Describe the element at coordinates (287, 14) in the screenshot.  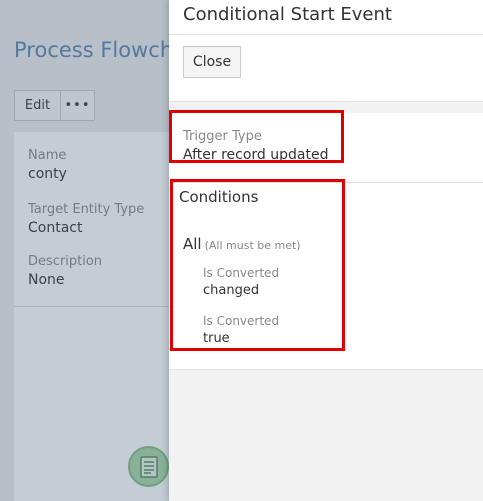
I see `panel-title: Conditional Start Event` at that location.